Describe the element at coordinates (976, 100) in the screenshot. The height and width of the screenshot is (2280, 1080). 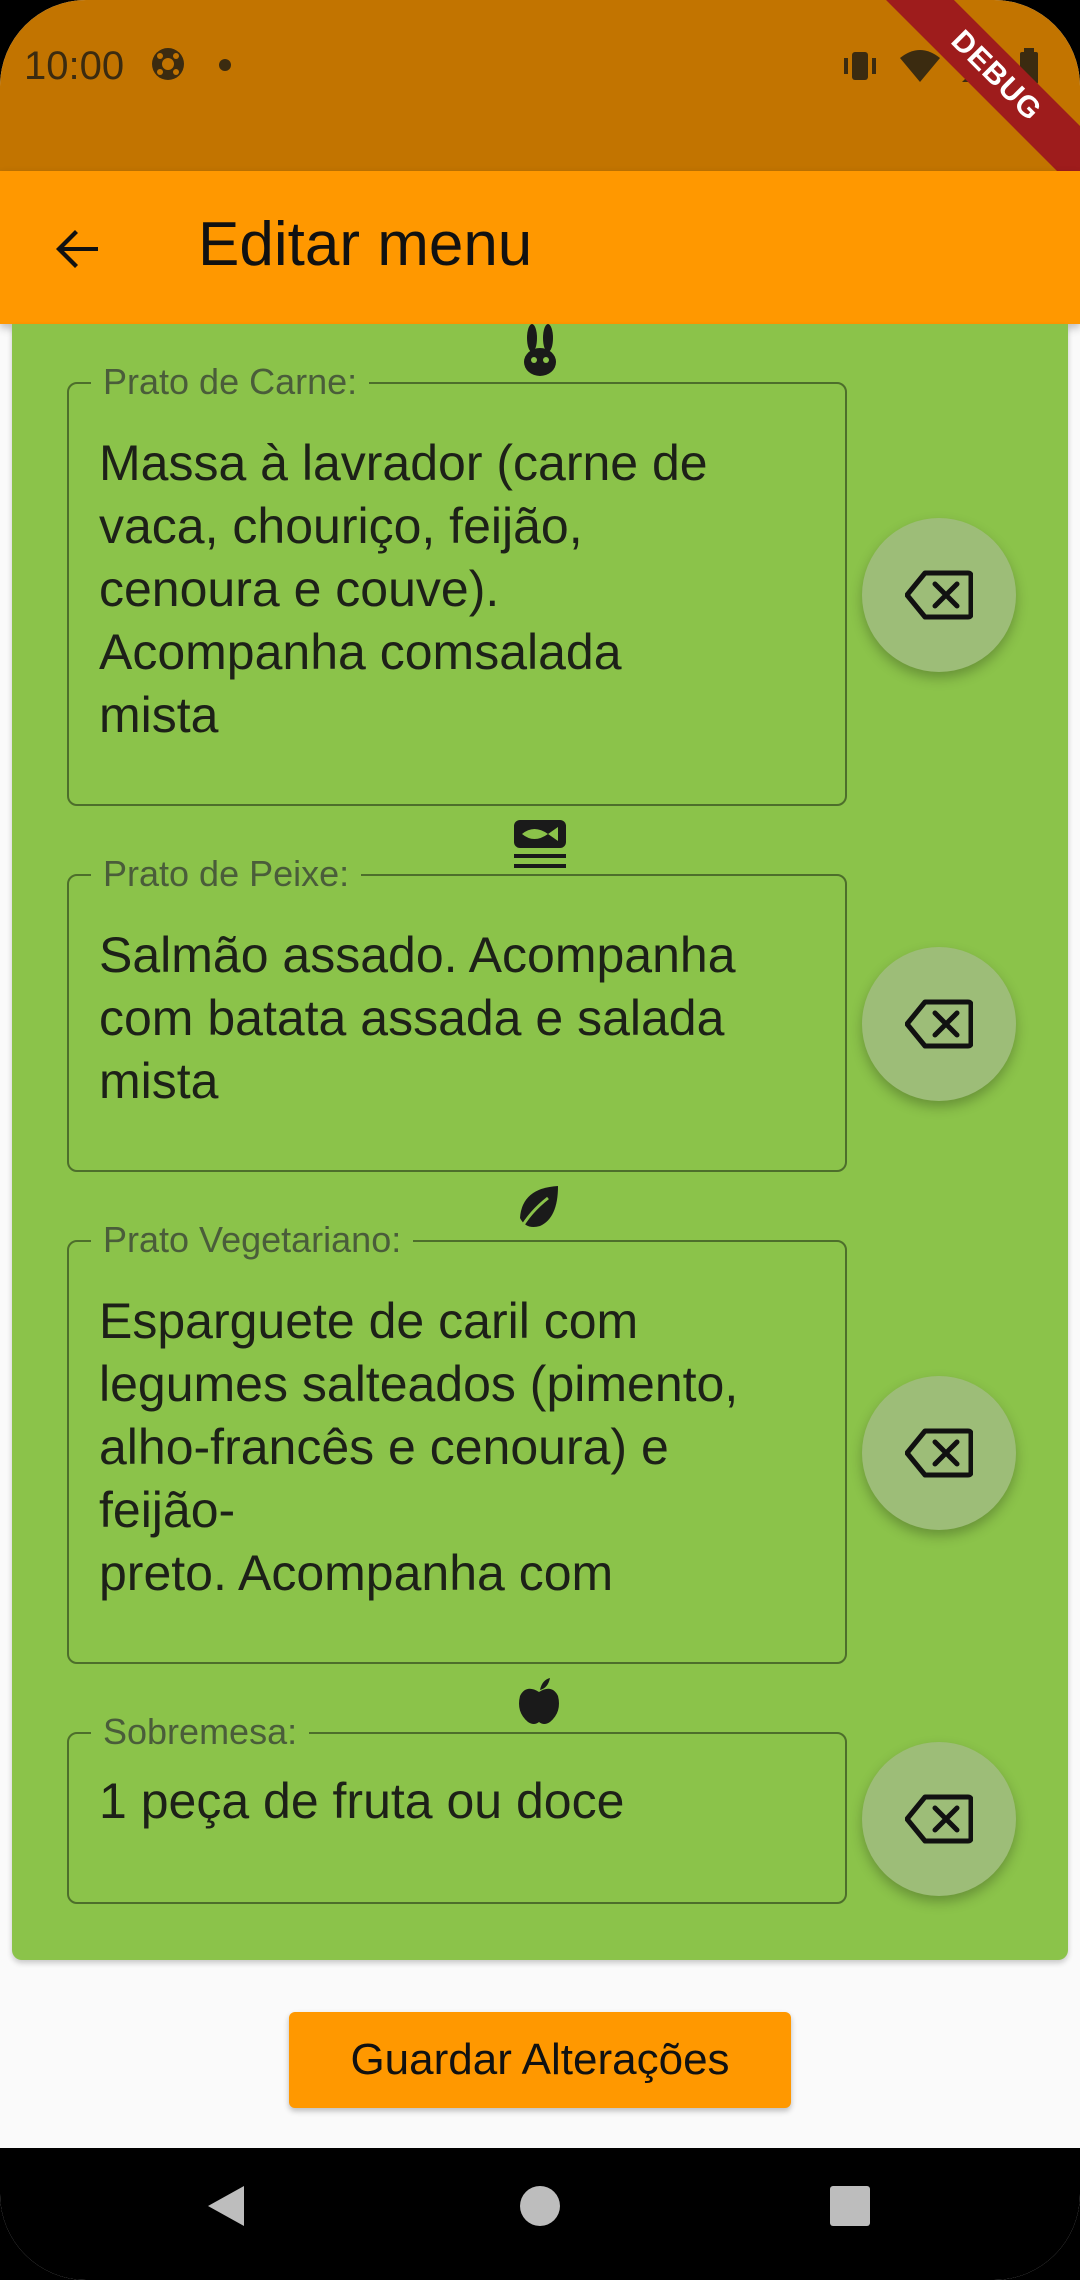
I see `debug-banner: DEBUG` at that location.